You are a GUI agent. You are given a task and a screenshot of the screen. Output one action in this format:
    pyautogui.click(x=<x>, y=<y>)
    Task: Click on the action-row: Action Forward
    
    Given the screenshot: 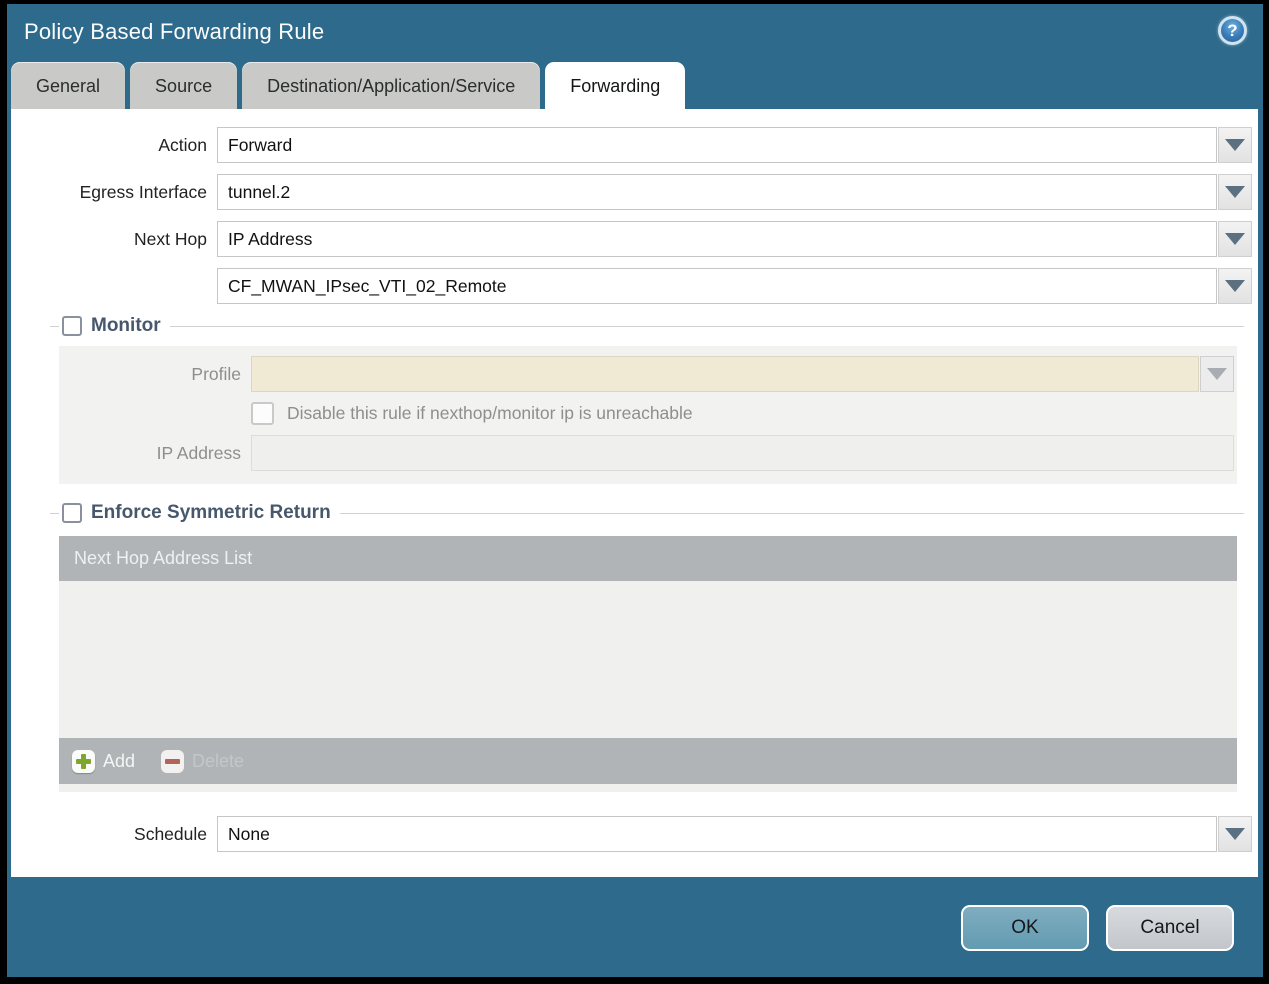 What is the action you would take?
    pyautogui.click(x=636, y=145)
    